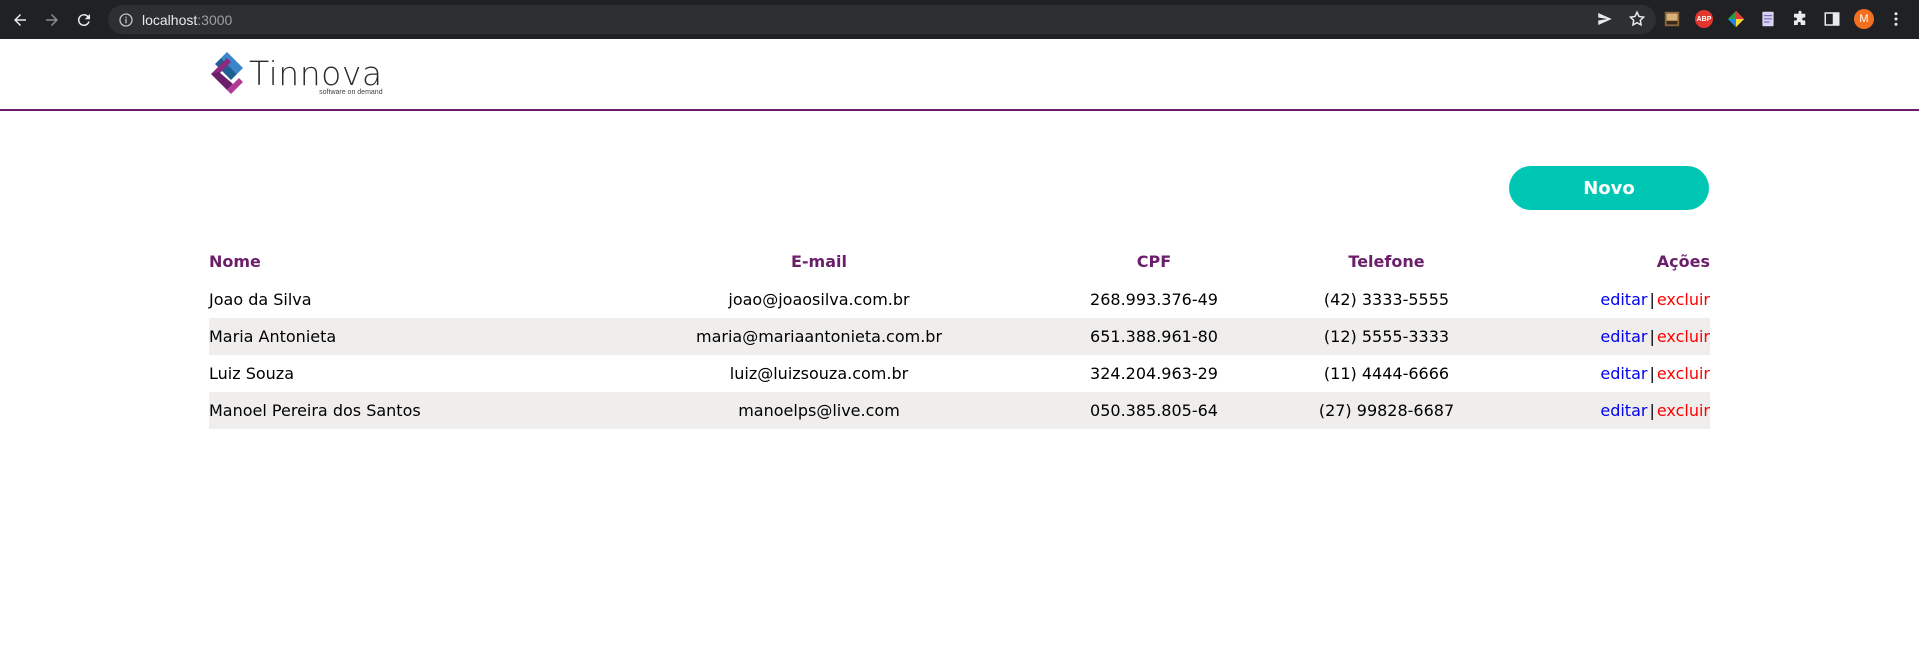 The height and width of the screenshot is (649, 1919). Describe the element at coordinates (1154, 410) in the screenshot. I see `cell-cpf: 050.385.805-64` at that location.